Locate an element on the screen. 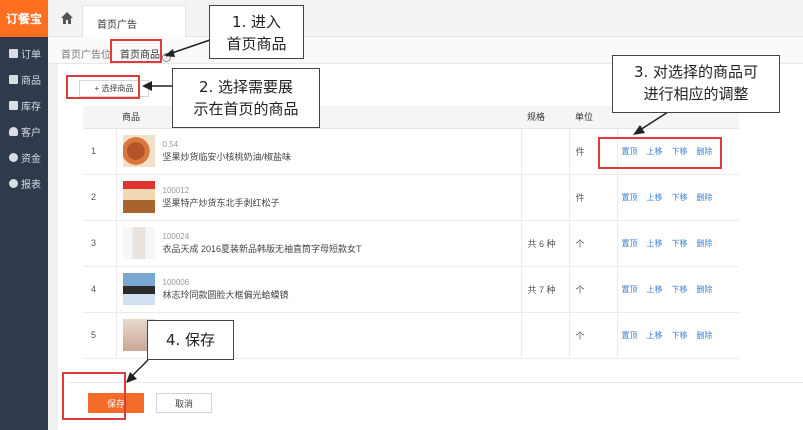  goods-name: 坚果特产炒货东北手剥红松子 is located at coordinates (221, 202).